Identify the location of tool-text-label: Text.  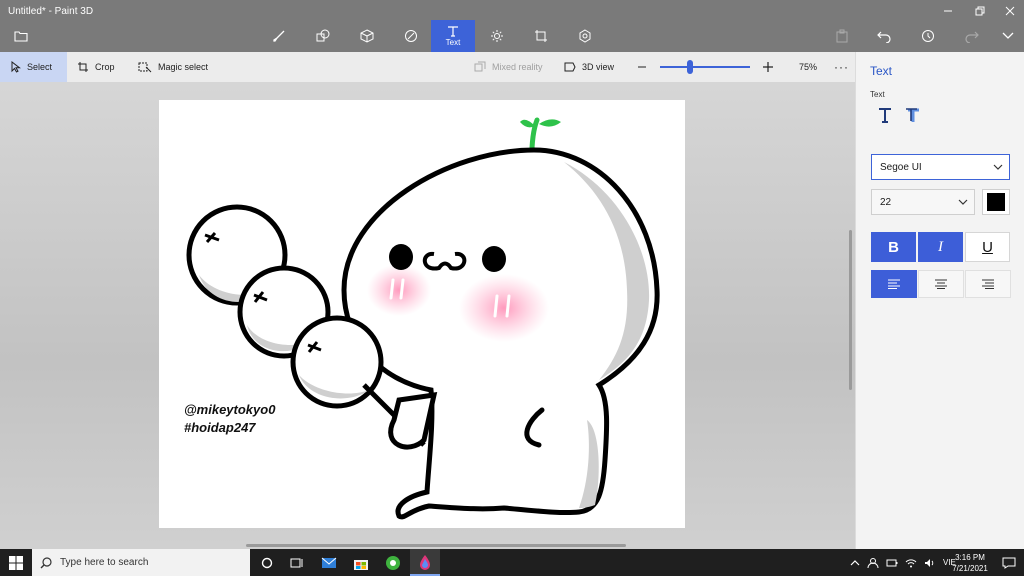
(453, 42).